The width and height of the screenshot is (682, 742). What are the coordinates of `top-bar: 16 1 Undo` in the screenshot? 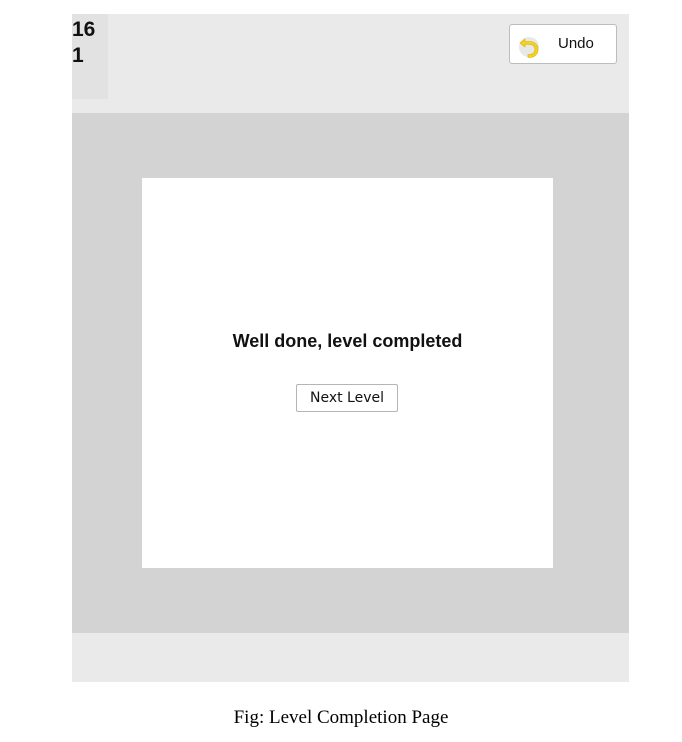 It's located at (350, 60).